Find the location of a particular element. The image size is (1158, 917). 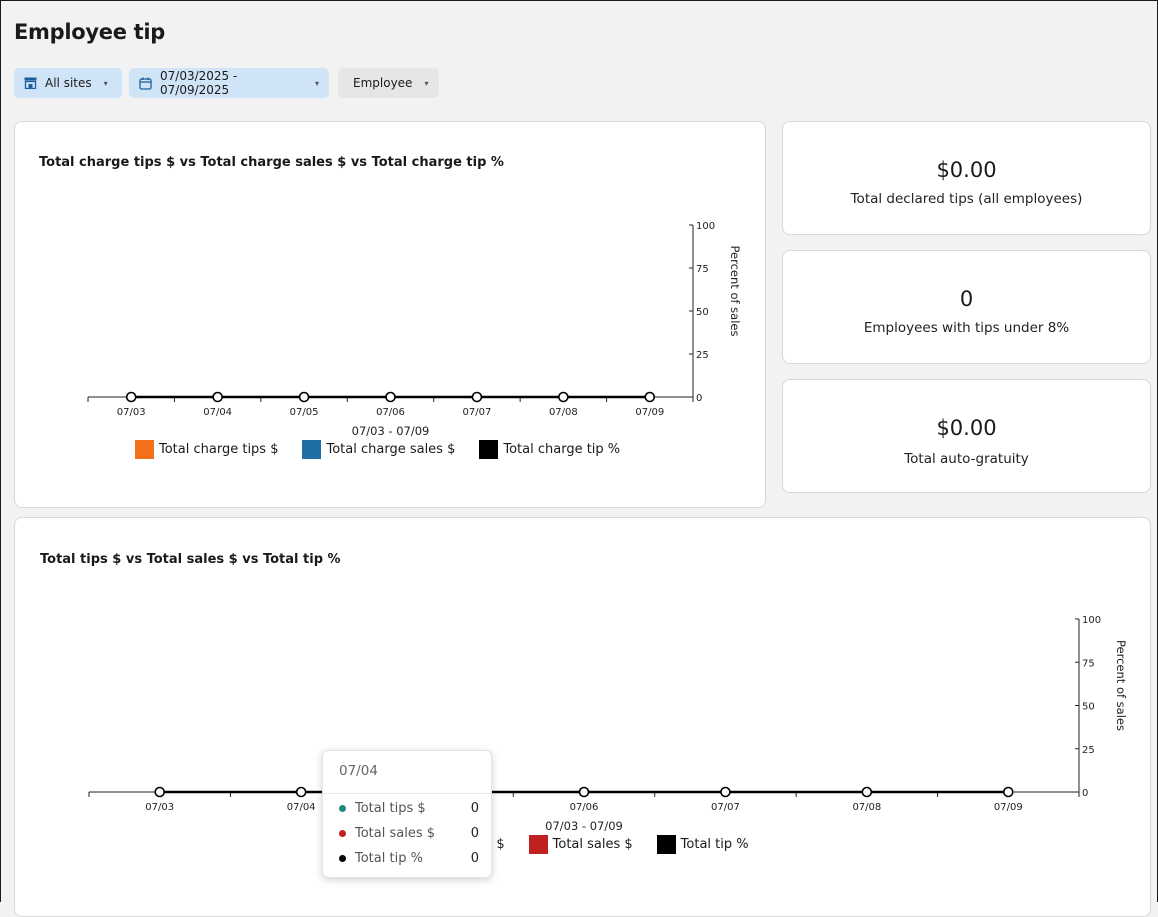

legend-label: Total charge tips $ is located at coordinates (219, 449).